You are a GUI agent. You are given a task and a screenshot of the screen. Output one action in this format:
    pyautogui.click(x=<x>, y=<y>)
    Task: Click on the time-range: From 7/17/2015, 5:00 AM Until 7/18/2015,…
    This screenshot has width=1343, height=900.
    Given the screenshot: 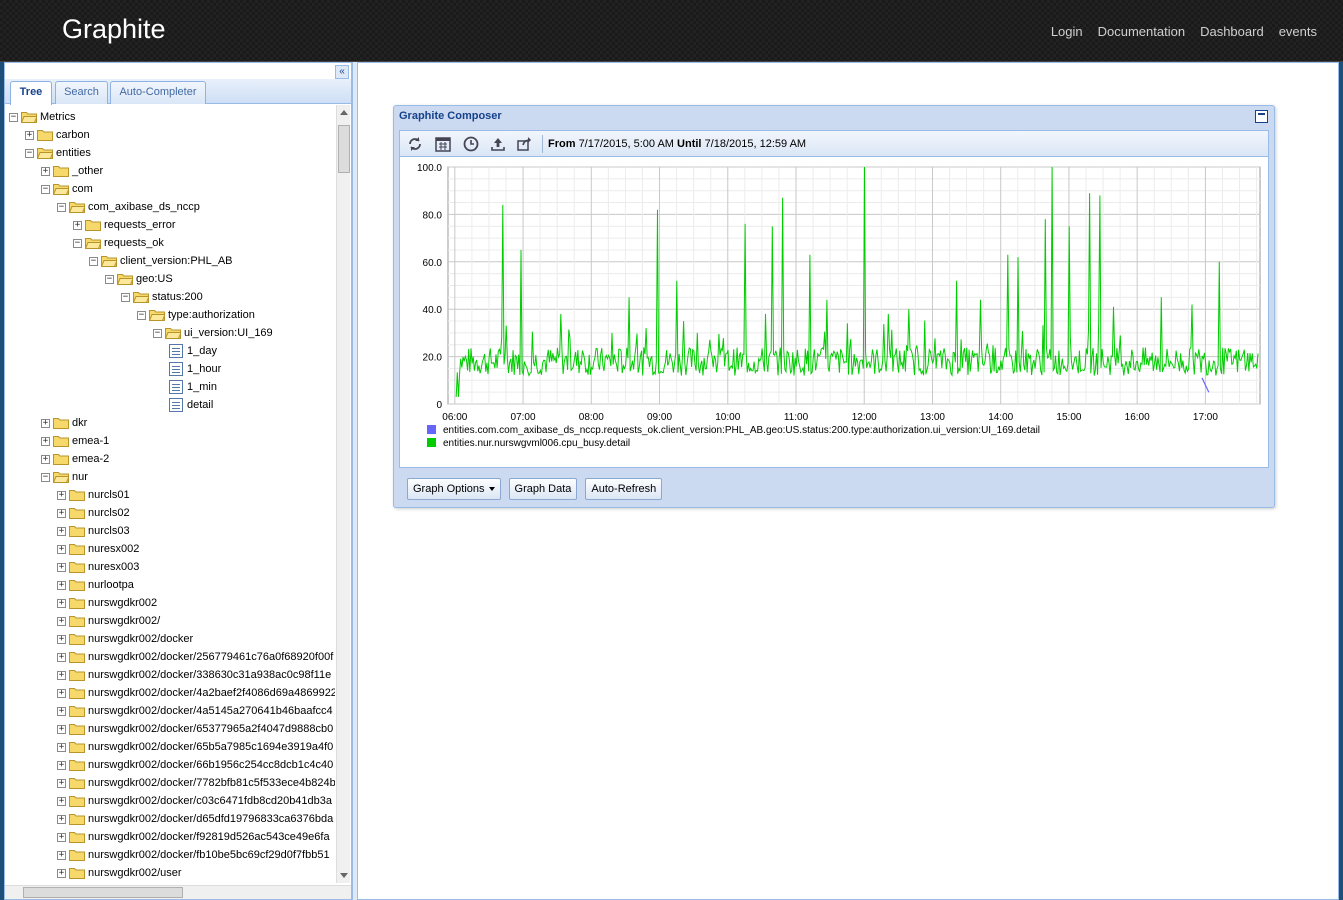 What is the action you would take?
    pyautogui.click(x=677, y=144)
    